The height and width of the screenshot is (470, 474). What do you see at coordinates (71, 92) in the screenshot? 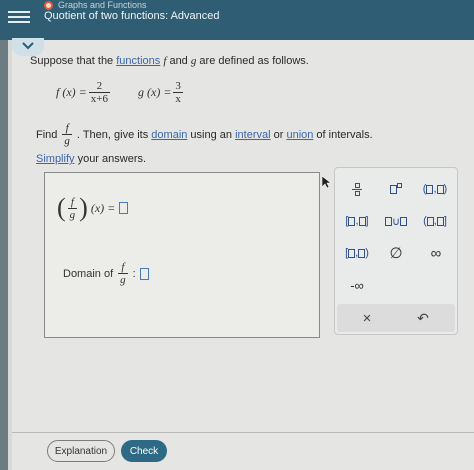
I see `f-lhs: f (x) =` at bounding box center [71, 92].